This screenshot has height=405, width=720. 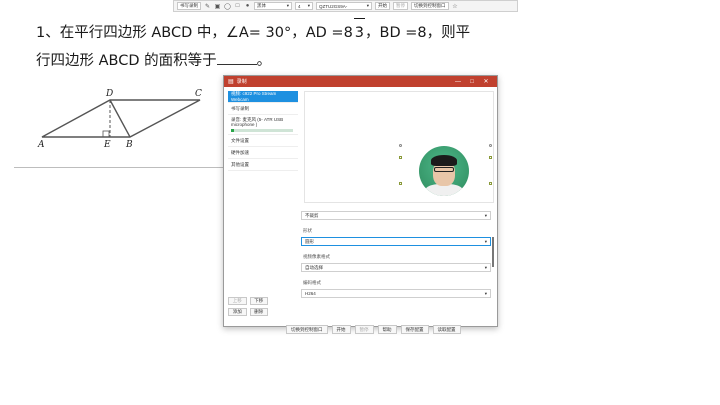 I want to click on sqrt-symbol: 3, so click(x=359, y=32).